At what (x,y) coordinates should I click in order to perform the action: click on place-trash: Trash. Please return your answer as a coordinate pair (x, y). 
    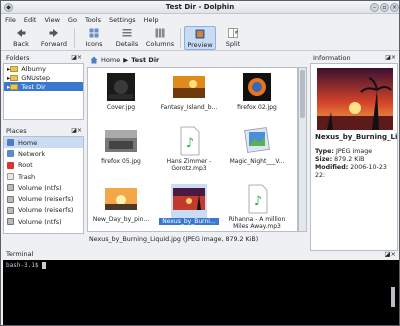
    Looking at the image, I should click on (43, 176).